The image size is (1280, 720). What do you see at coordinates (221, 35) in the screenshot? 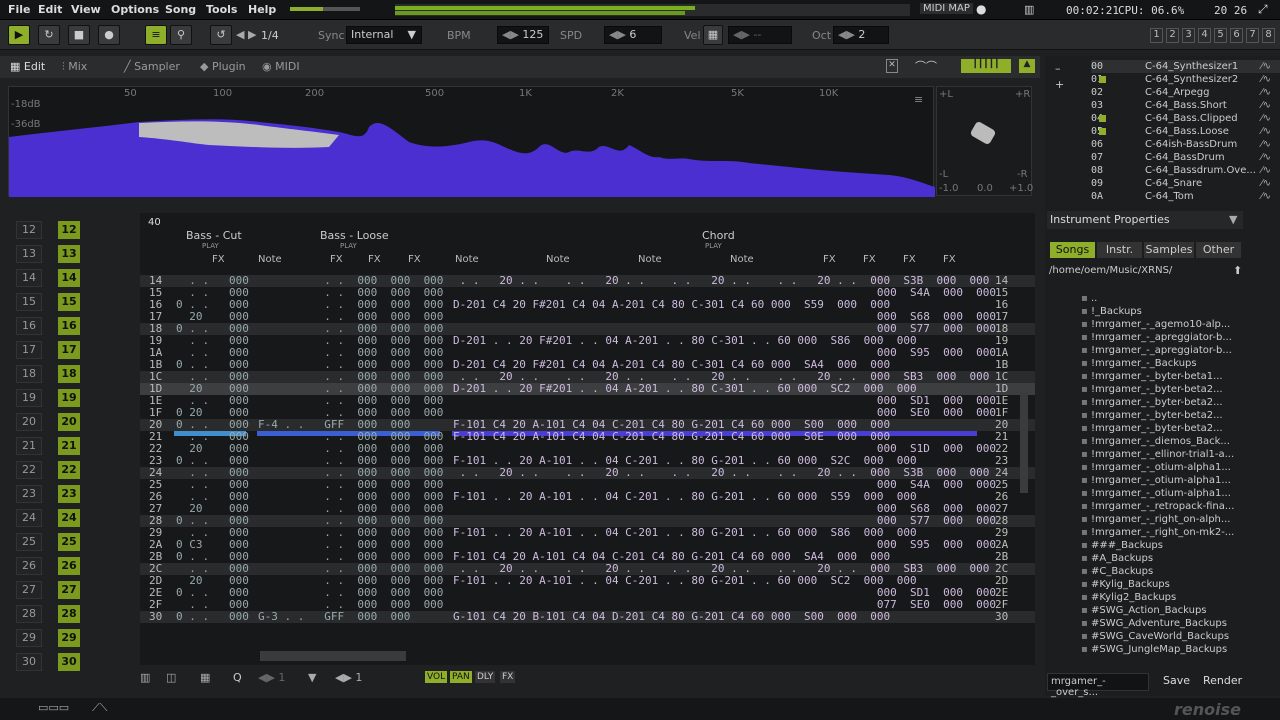
I see `block-loop-button: ↺` at bounding box center [221, 35].